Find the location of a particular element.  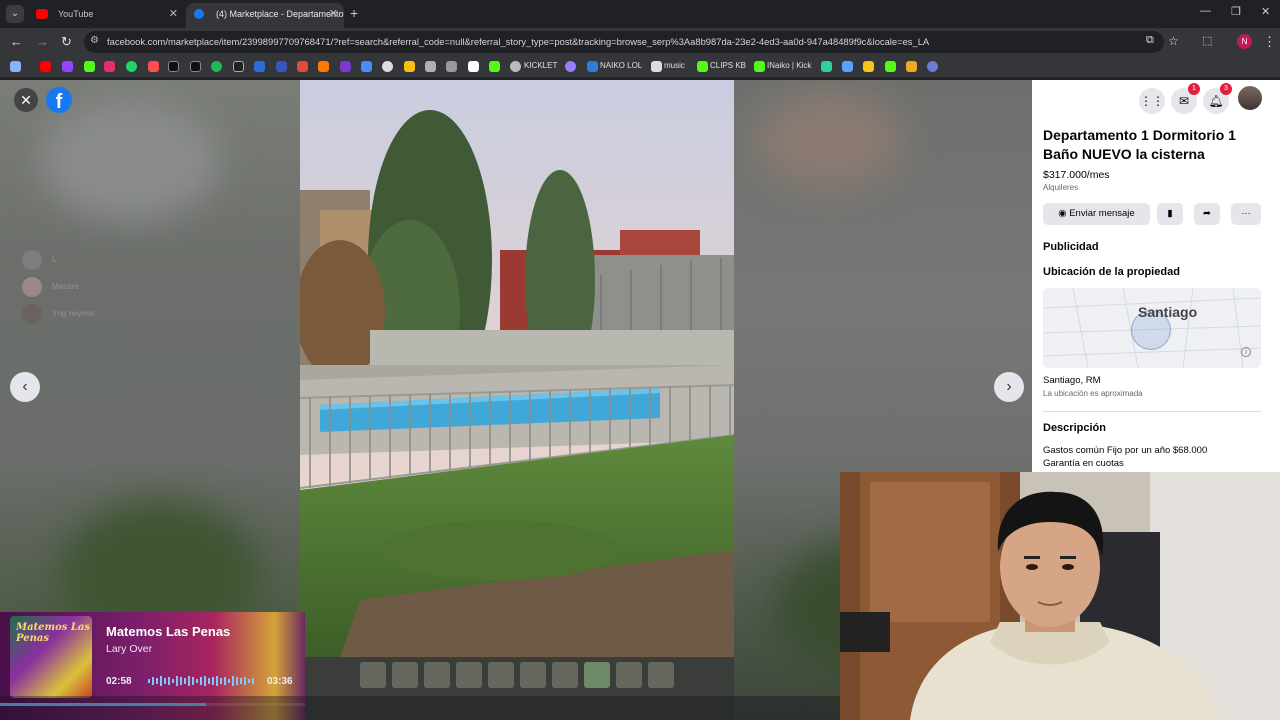

bookmark-naiko-icon is located at coordinates (592, 66).